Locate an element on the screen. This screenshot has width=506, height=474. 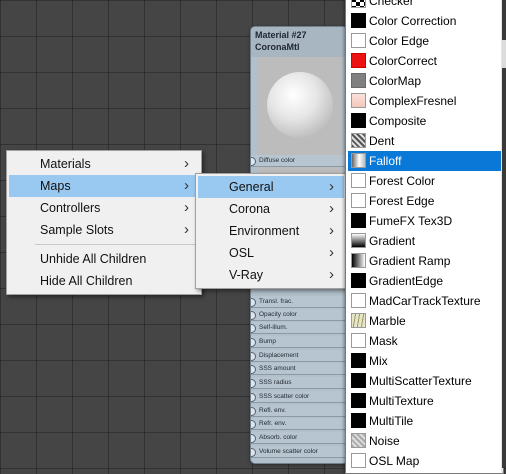
map-item: Color Correction is located at coordinates (424, 21).